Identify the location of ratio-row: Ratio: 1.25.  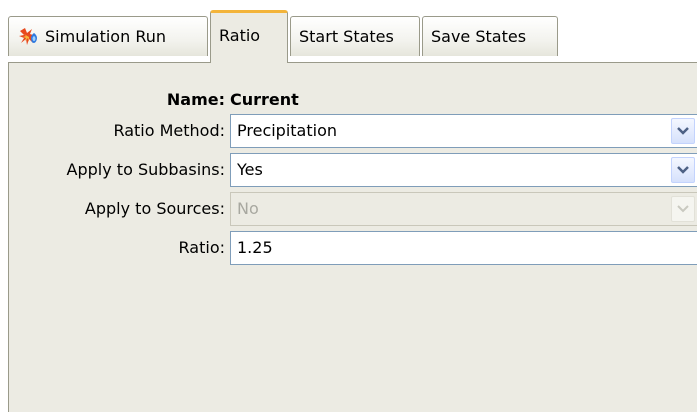
(353, 248).